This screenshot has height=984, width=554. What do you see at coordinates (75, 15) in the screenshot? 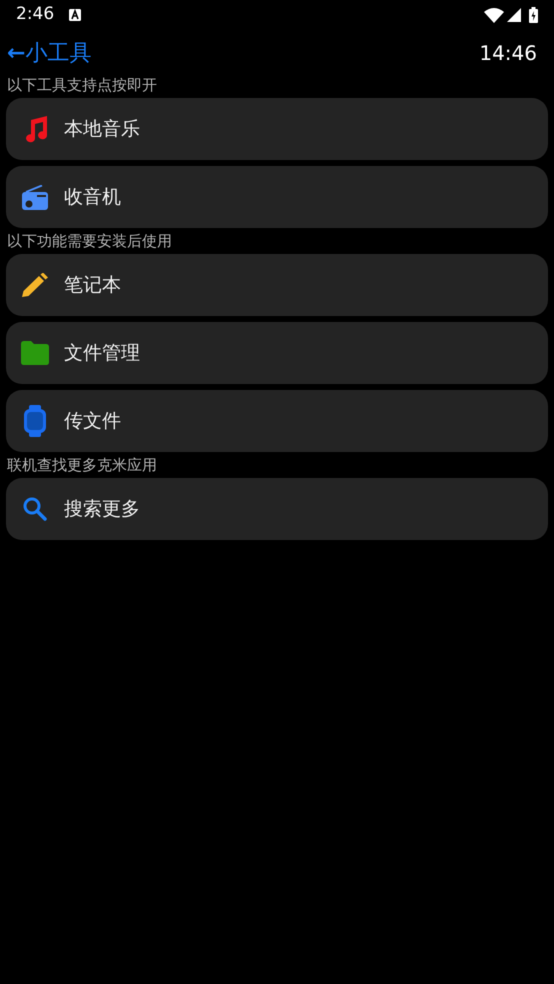
I see `keyboard-notification-icon` at bounding box center [75, 15].